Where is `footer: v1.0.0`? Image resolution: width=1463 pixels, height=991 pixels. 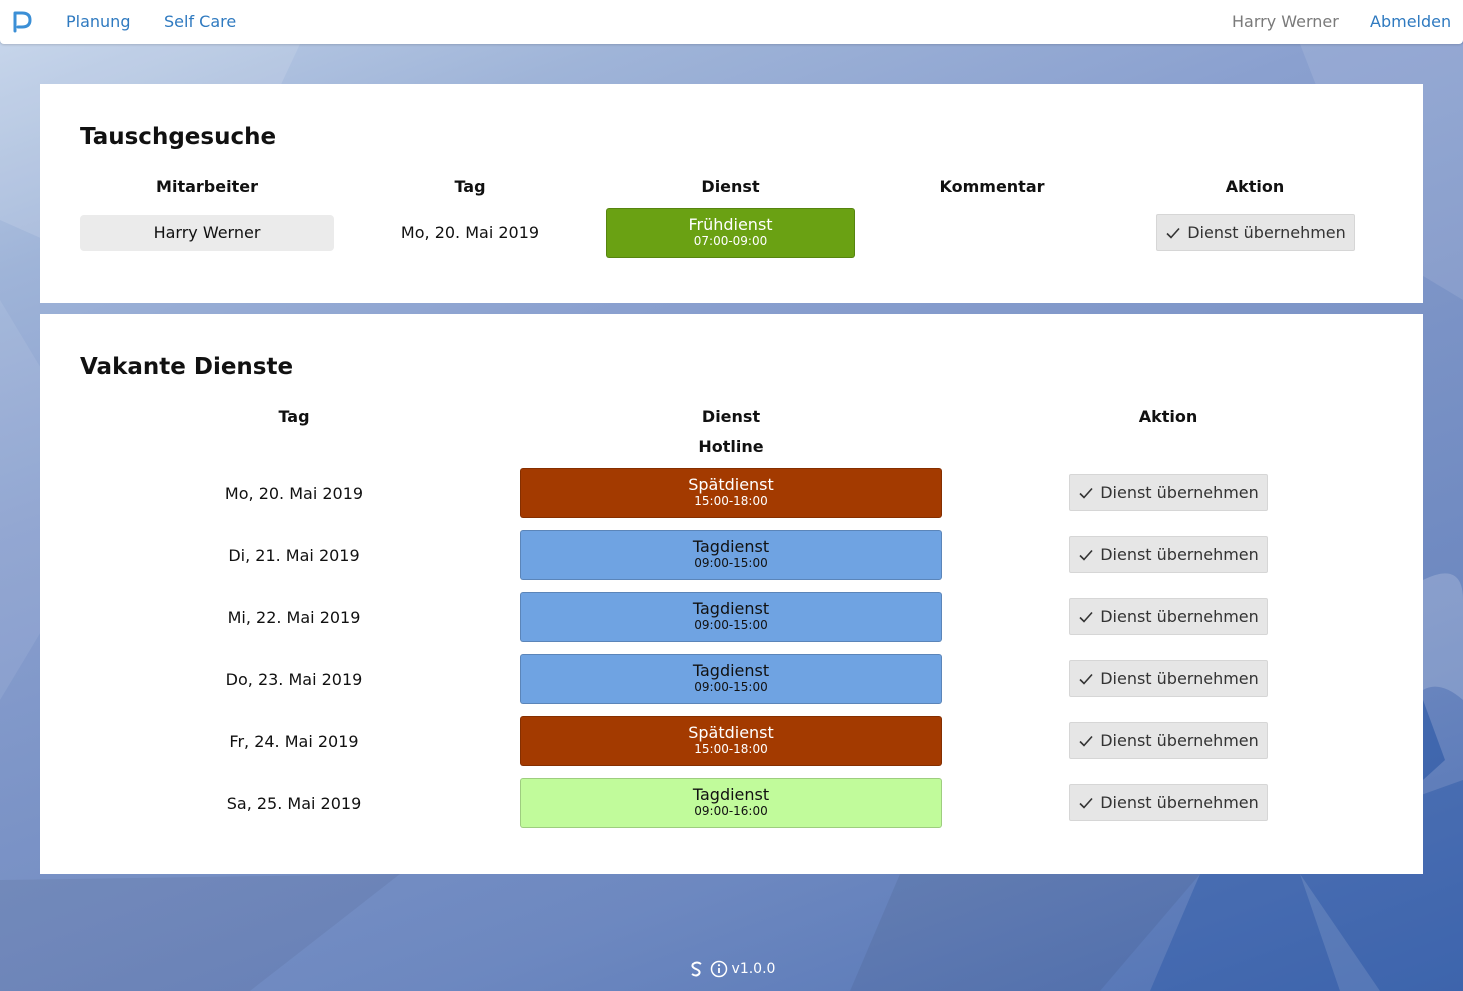
footer: v1.0.0 is located at coordinates (731, 969).